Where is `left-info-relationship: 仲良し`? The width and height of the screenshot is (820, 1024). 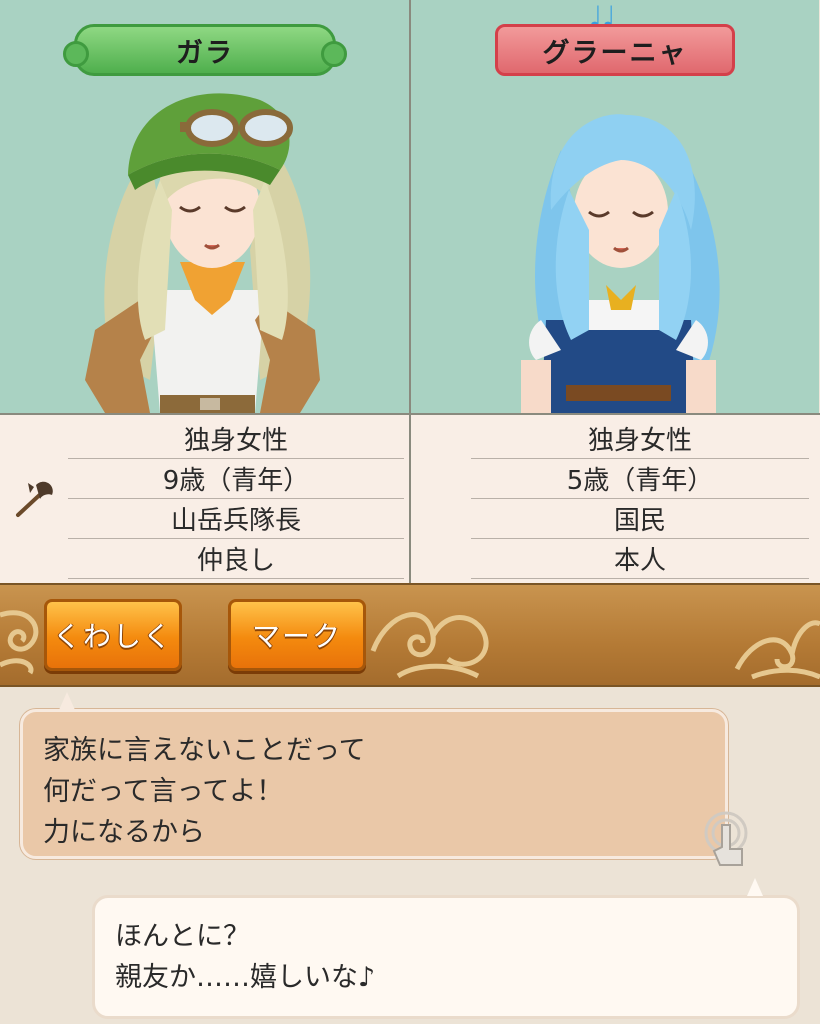
left-info-relationship: 仲良し is located at coordinates (236, 559).